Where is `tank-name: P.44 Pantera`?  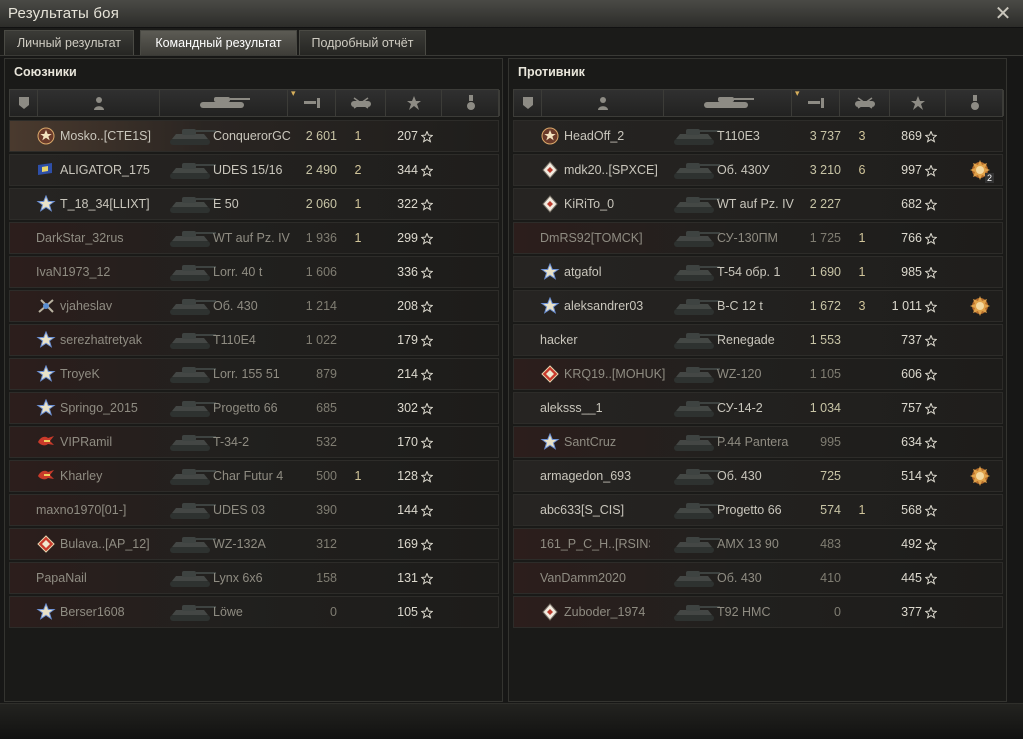 tank-name: P.44 Pantera is located at coordinates (753, 442).